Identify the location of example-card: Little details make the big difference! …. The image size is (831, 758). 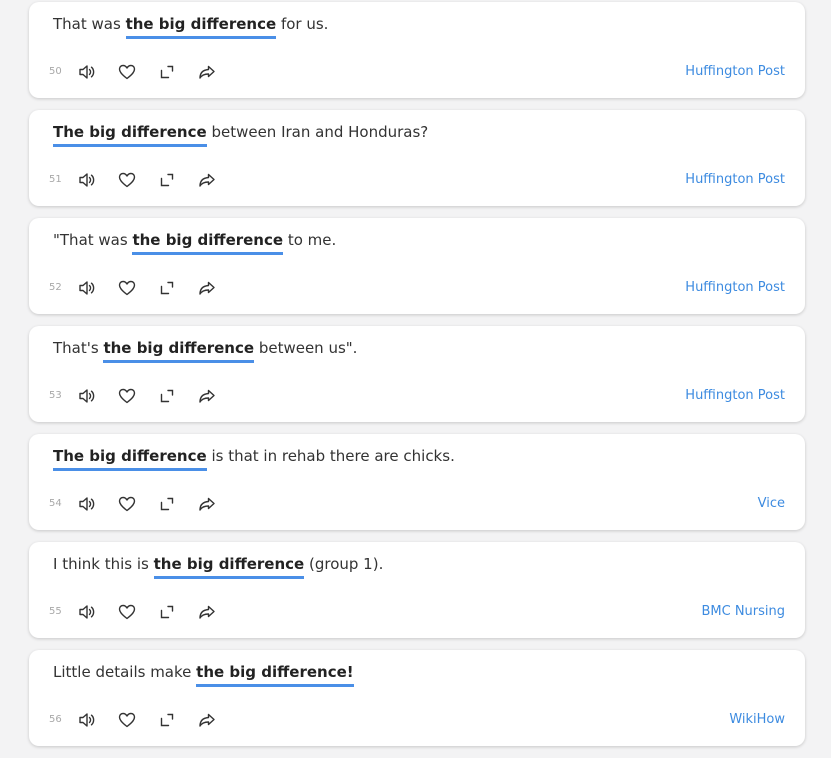
(417, 698).